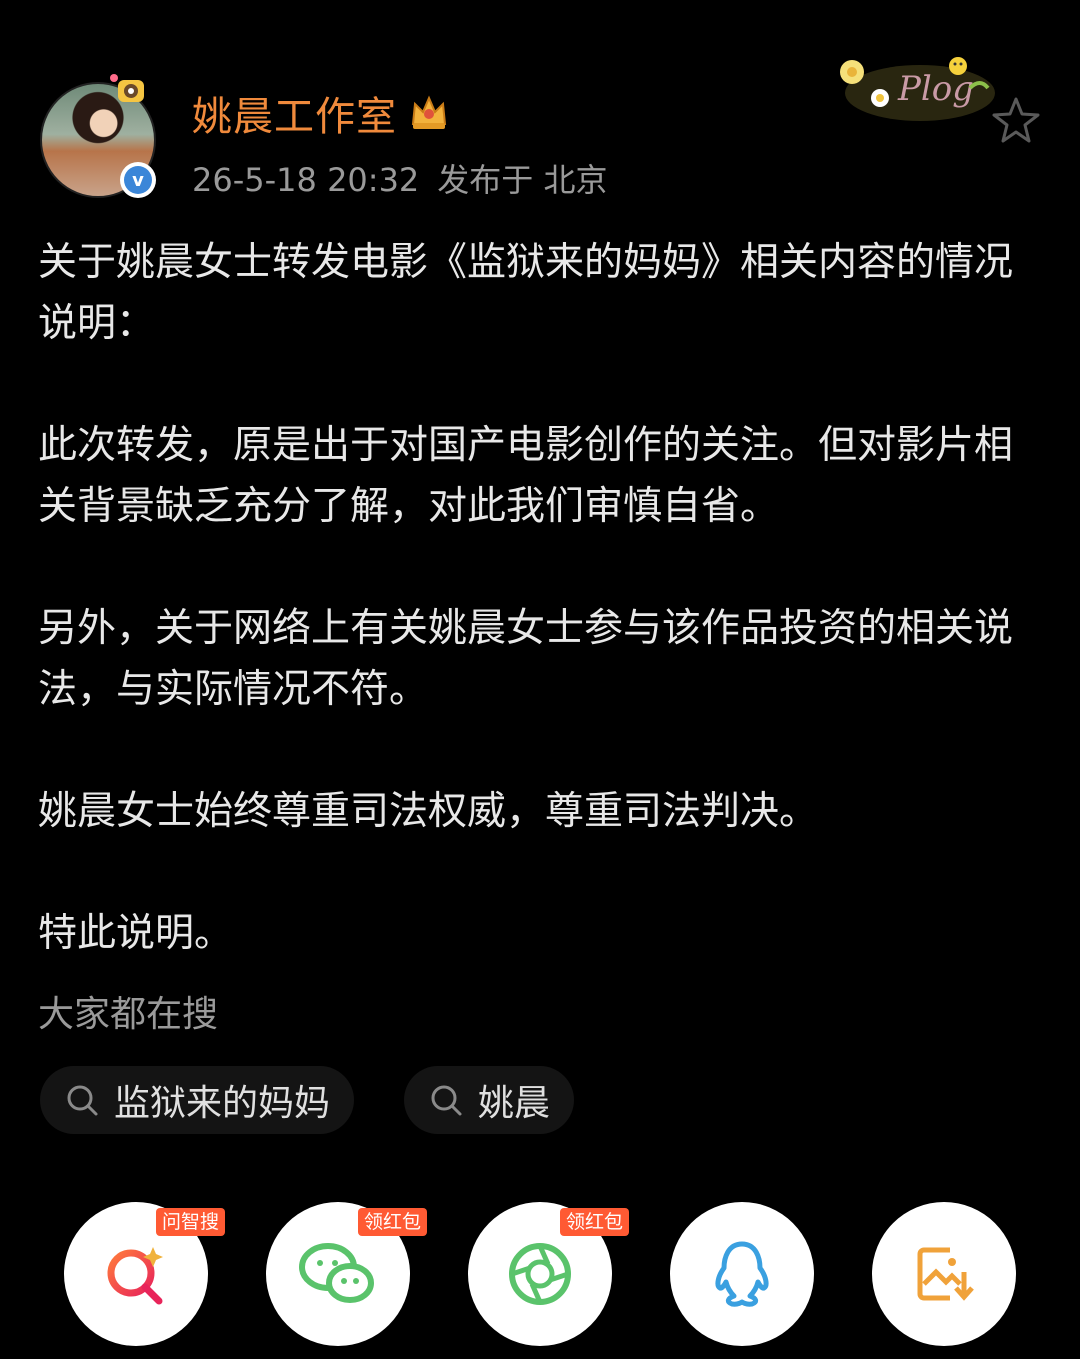 This screenshot has width=1080, height=1359. Describe the element at coordinates (526, 293) in the screenshot. I see `post-paragraph: 关于姚晨女士转发电影《监狱来的妈妈》相关内容的情况说明：` at that location.